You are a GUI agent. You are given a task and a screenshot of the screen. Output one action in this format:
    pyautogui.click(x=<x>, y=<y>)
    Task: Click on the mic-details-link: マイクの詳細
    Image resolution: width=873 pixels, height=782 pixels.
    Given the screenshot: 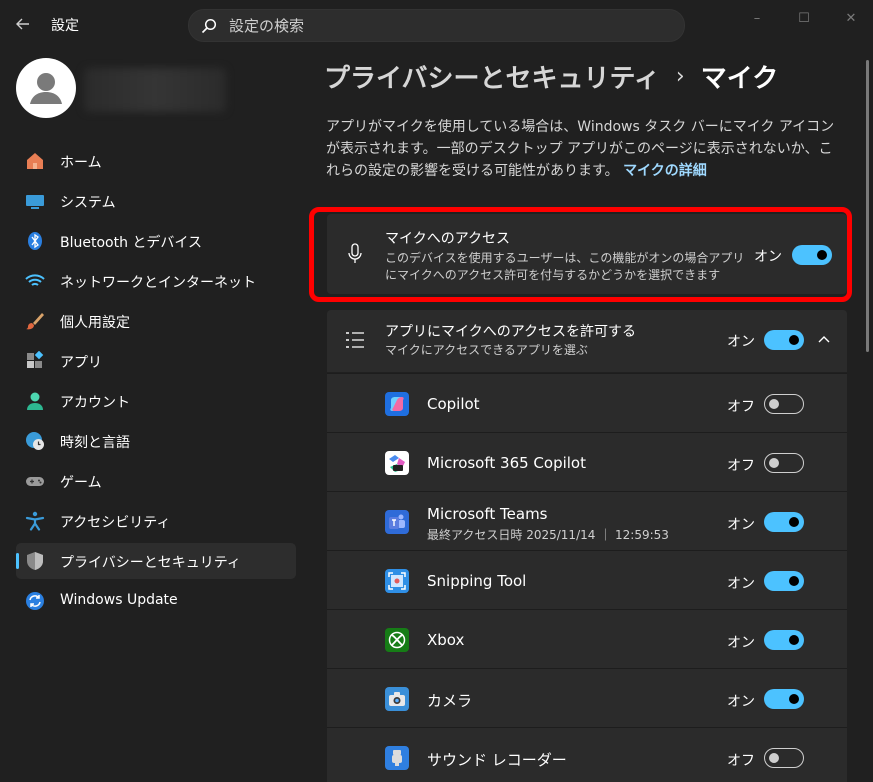 What is the action you would take?
    pyautogui.click(x=665, y=171)
    